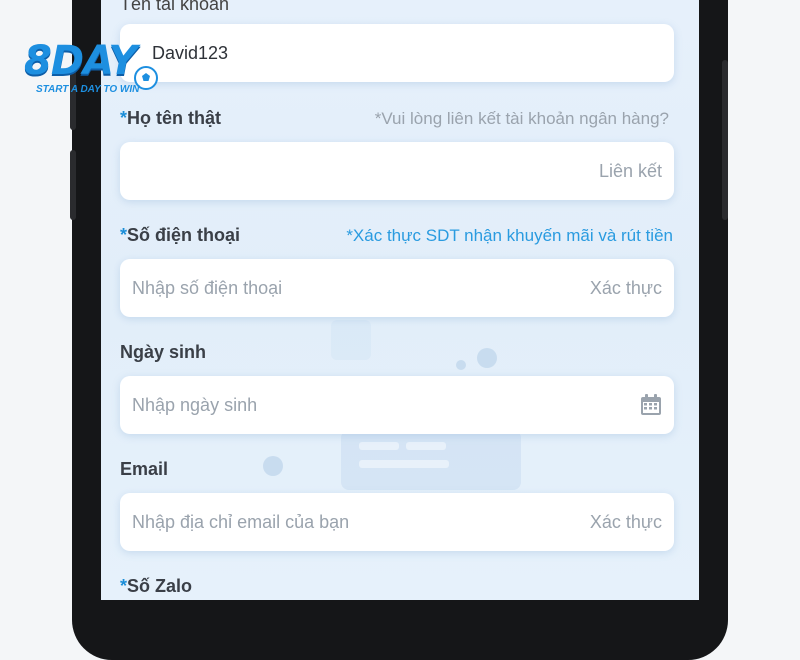 This screenshot has width=800, height=660. Describe the element at coordinates (80, 61) in the screenshot. I see `logo-text: 8DAY` at that location.